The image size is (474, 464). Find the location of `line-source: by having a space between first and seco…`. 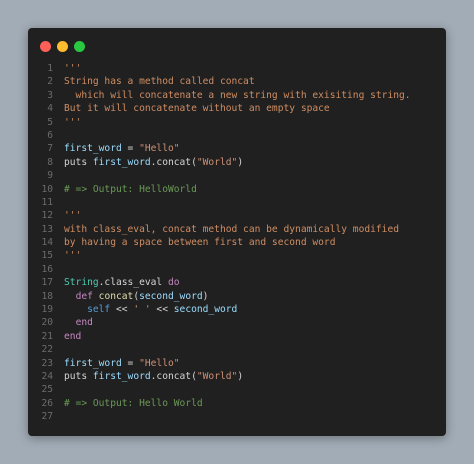

line-source: by having a space between first and seco… is located at coordinates (194, 242).